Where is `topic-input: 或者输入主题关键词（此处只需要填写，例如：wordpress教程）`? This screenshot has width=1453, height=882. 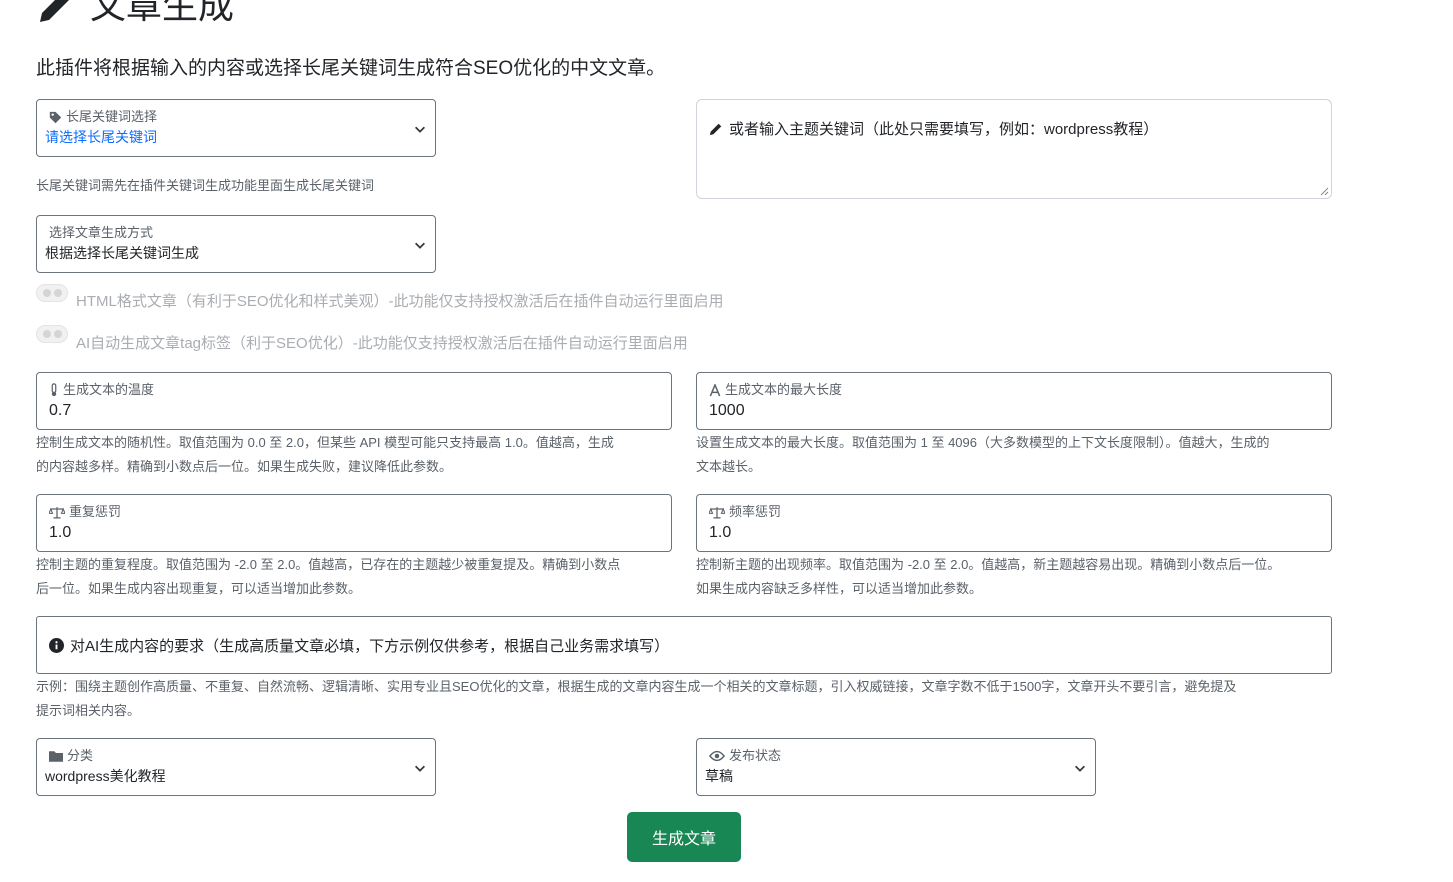 topic-input: 或者输入主题关键词（此处只需要填写，例如：wordpress教程） is located at coordinates (1014, 149).